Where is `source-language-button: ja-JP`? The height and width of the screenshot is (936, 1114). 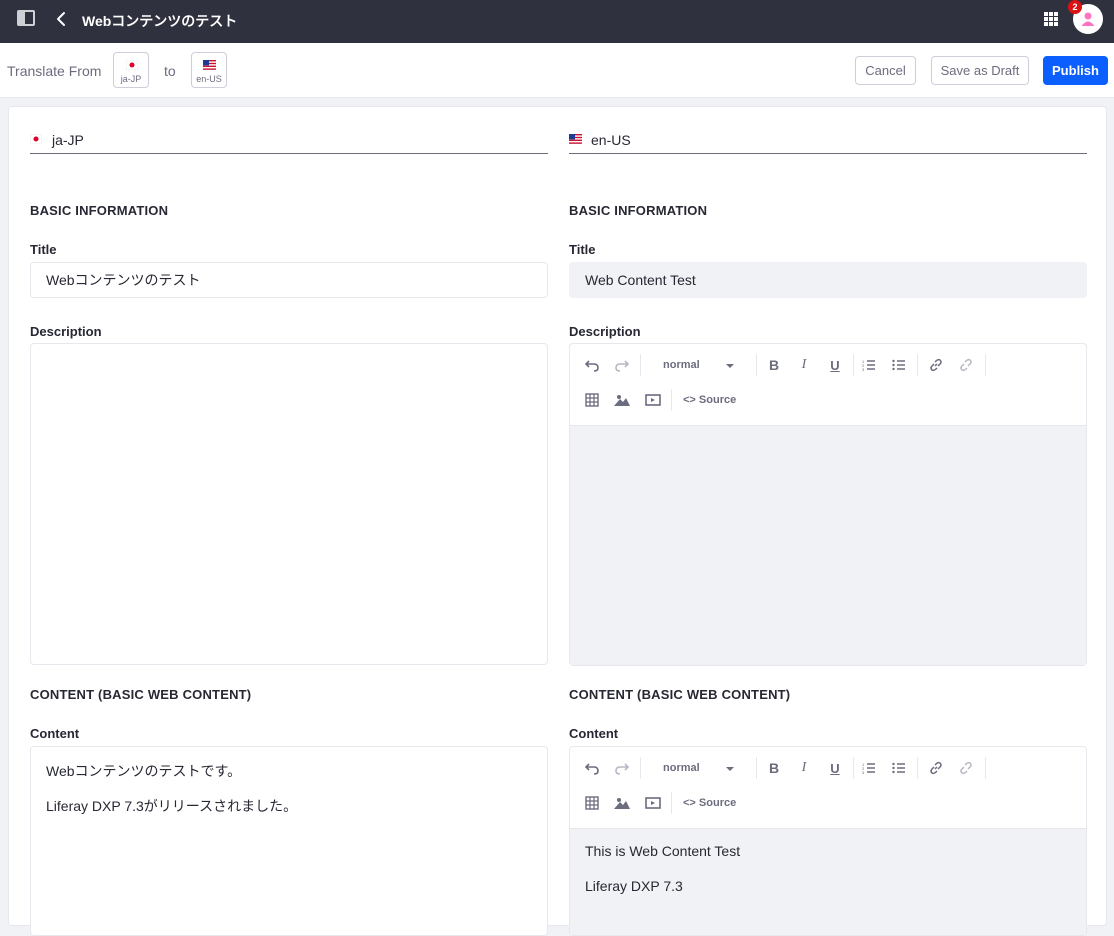
source-language-button: ja-JP is located at coordinates (131, 70).